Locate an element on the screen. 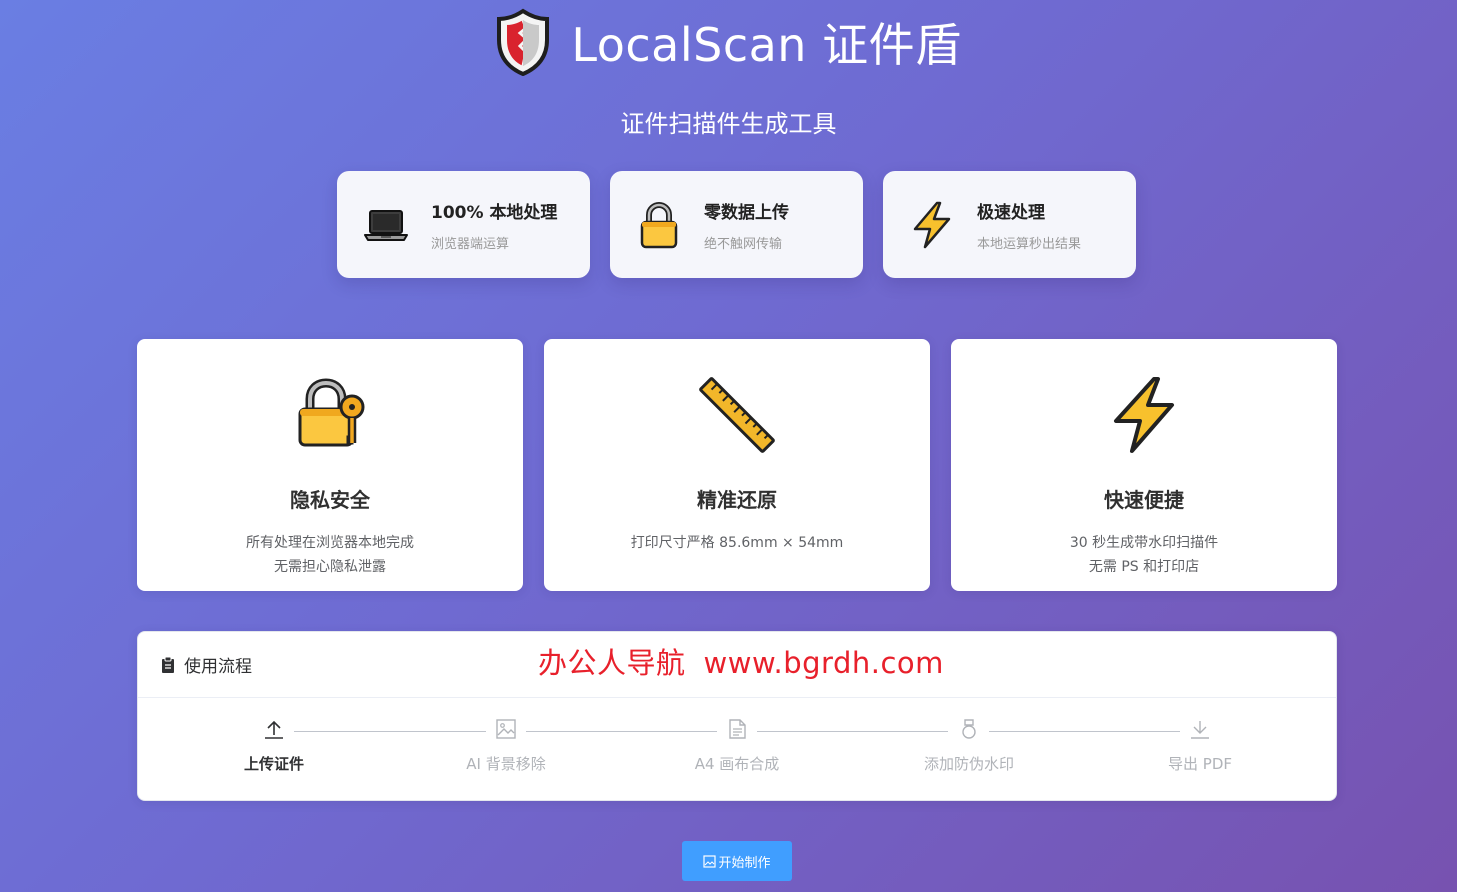 This screenshot has height=892, width=1457. app-title: LocalScan 证件盾 is located at coordinates (766, 45).